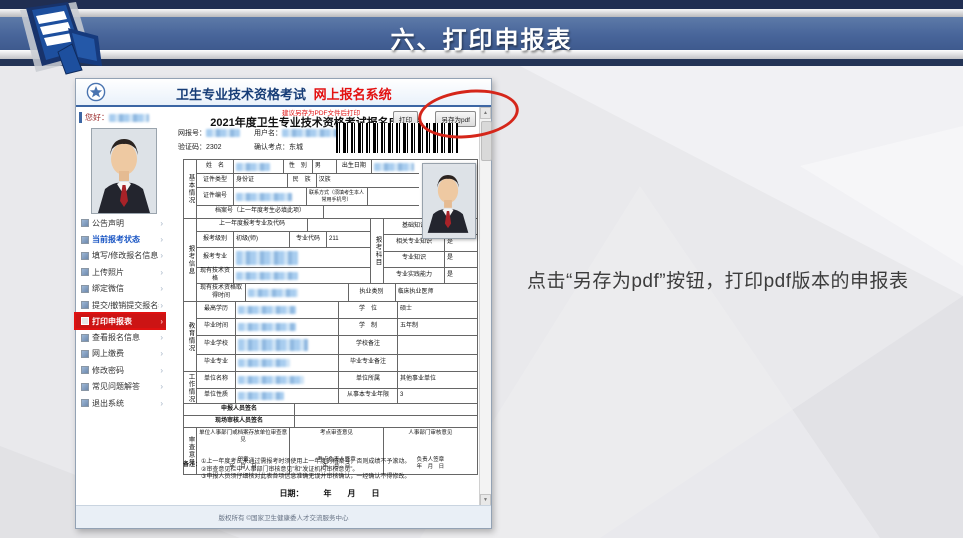 The height and width of the screenshot is (538, 963). I want to click on app-title-sub: 网上报名系统, so click(352, 94).